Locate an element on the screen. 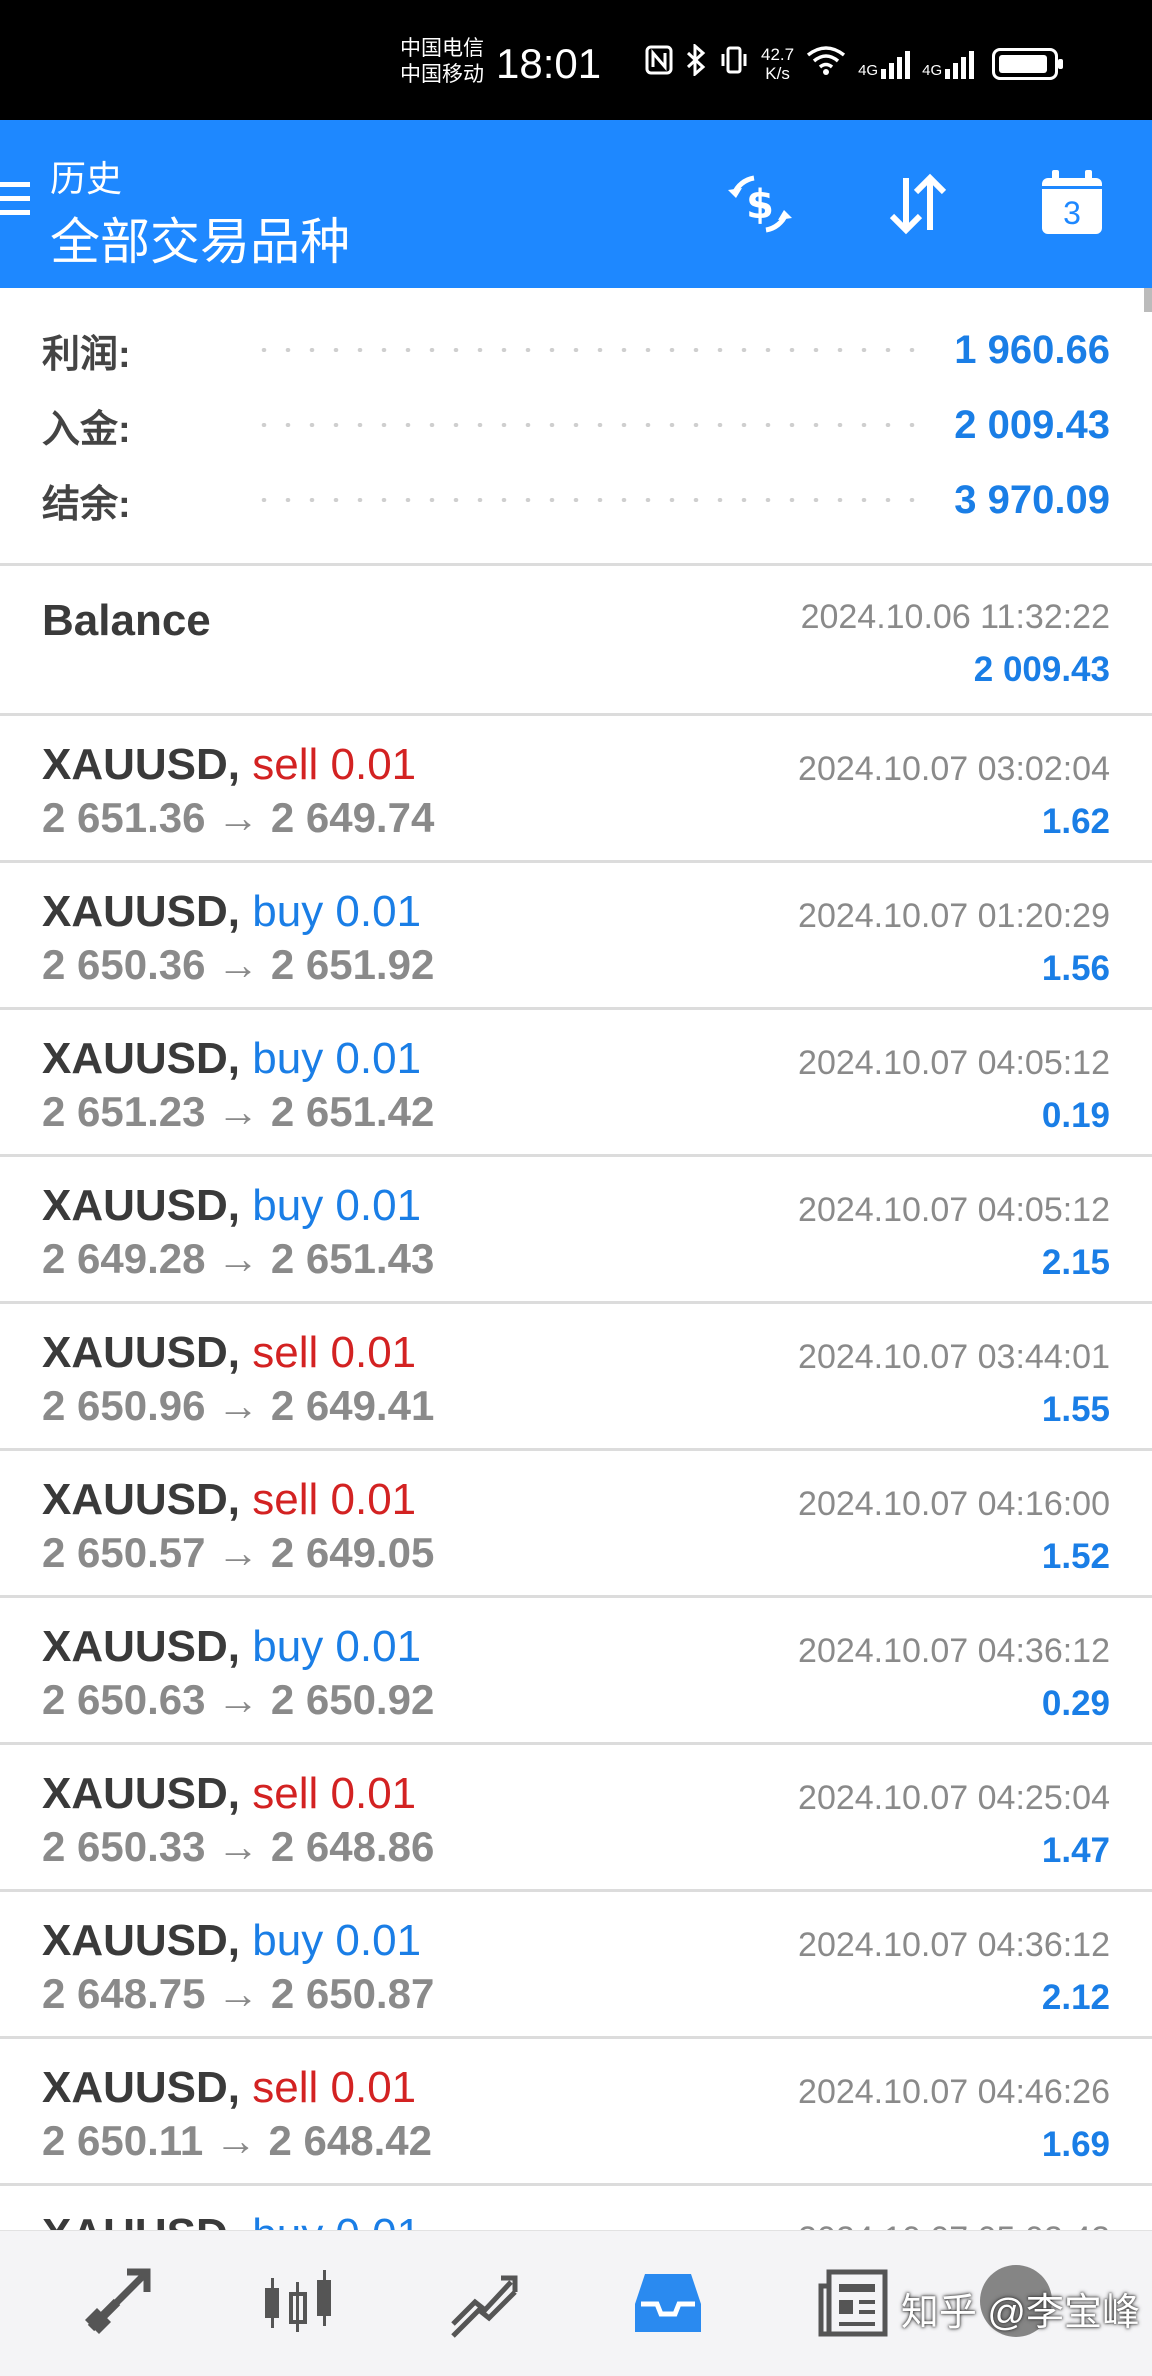 Image resolution: width=1152 pixels, height=2376 pixels. quotes-icon is located at coordinates (118, 2301).